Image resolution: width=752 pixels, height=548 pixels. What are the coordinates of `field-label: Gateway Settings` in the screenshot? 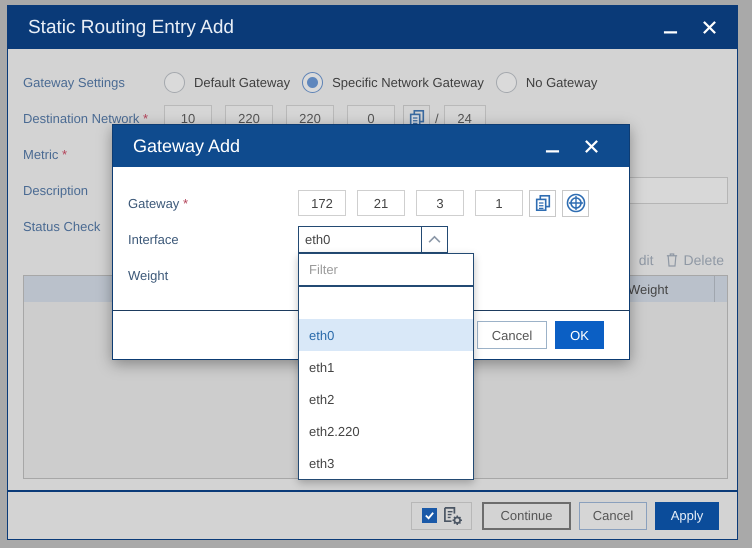 It's located at (74, 82).